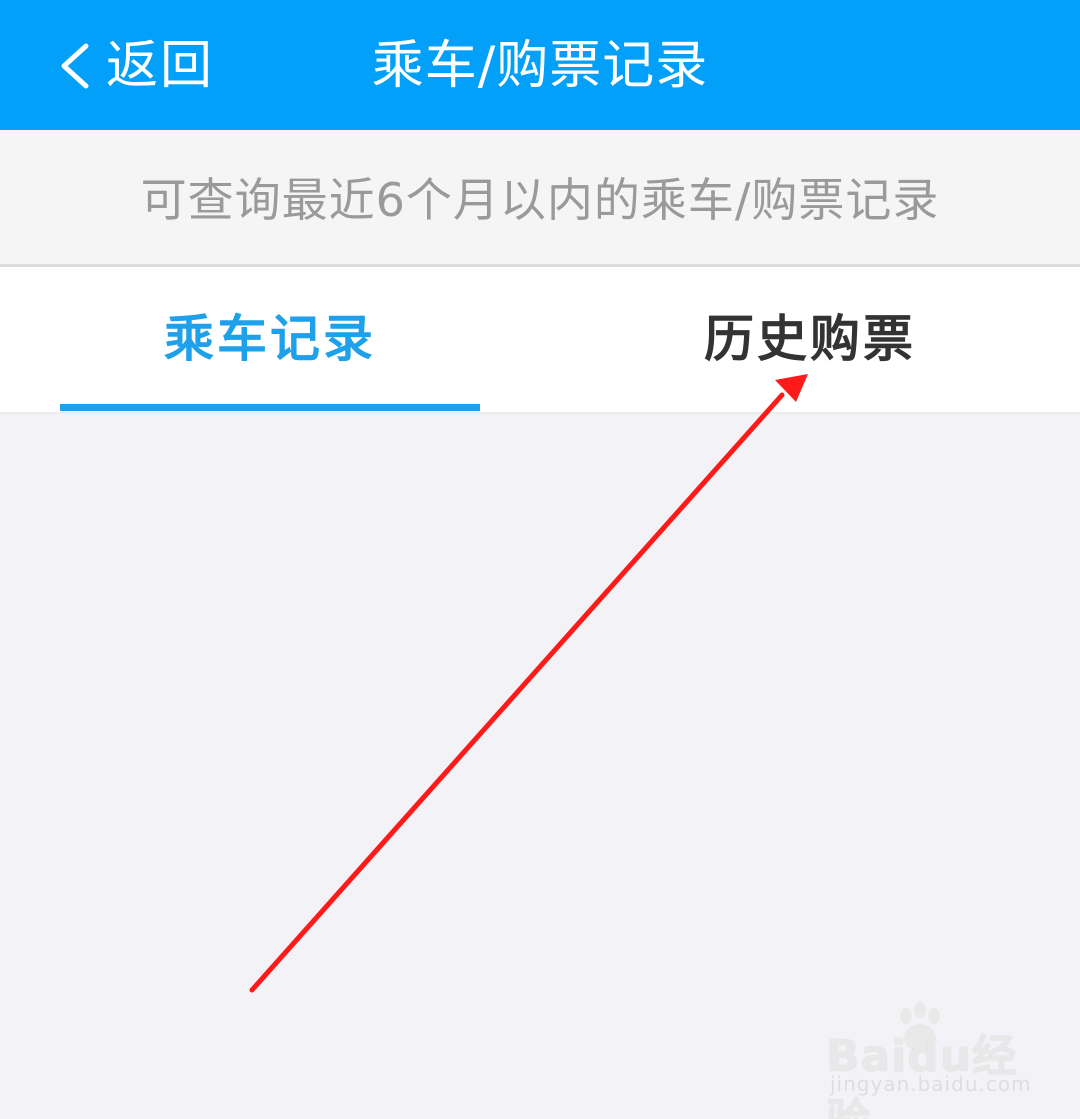 The height and width of the screenshot is (1119, 1080). I want to click on baidu-watermark: Baidu经验 jingyan.baidu.com, so click(928, 1059).